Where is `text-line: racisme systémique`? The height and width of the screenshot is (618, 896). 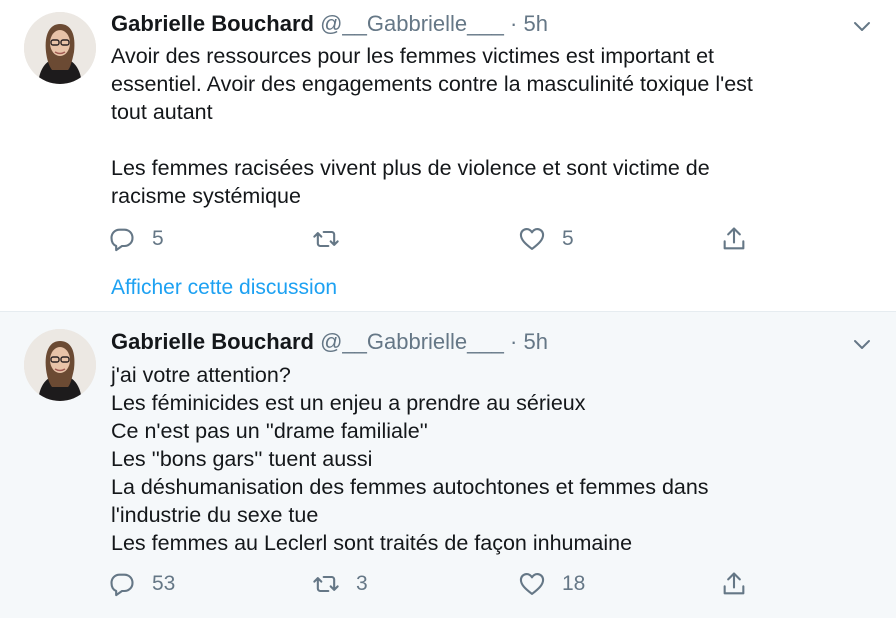
text-line: racisme systémique is located at coordinates (206, 196).